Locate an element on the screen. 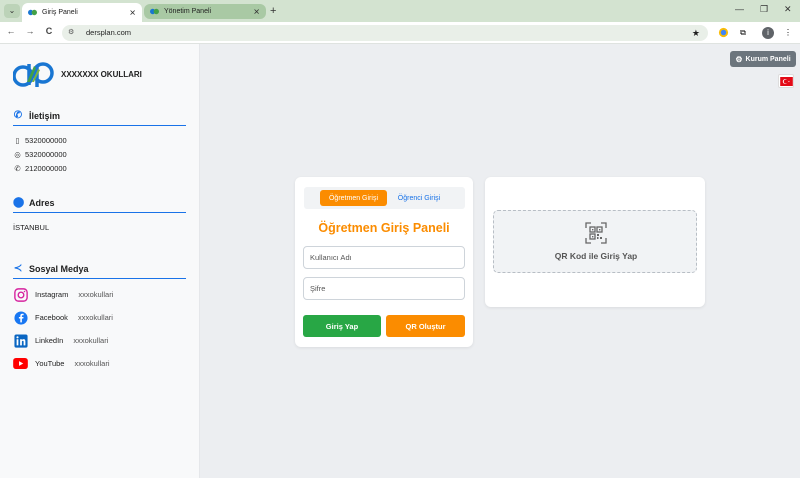 This screenshot has height=478, width=800. contact-whatsapp: ◎ 5320000000 is located at coordinates (40, 154).